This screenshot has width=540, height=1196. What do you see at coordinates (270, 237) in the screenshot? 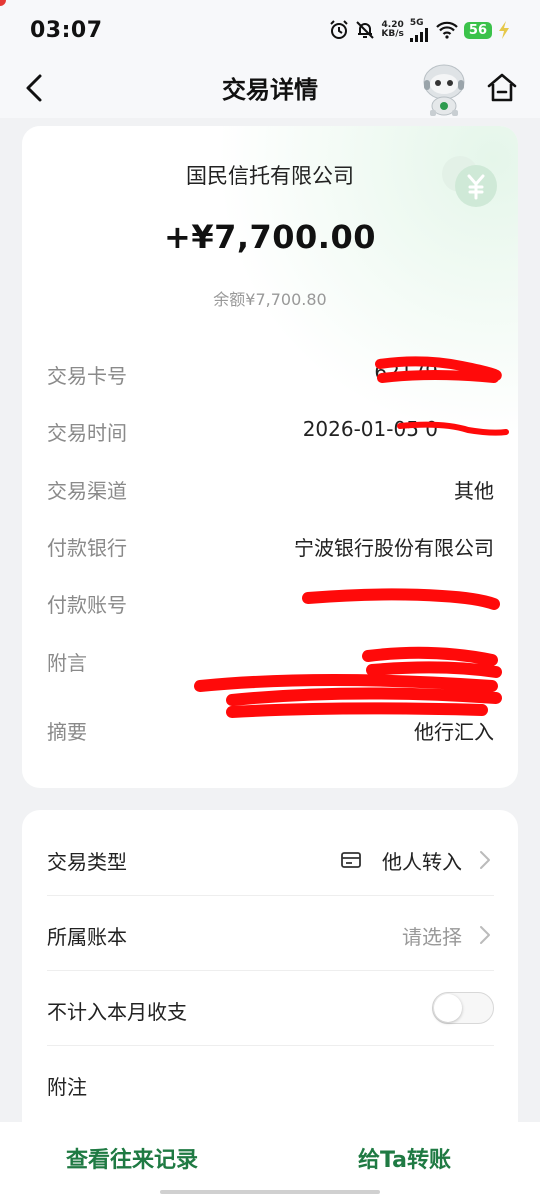
I see `transaction-amount: +¥7,700.00` at bounding box center [270, 237].